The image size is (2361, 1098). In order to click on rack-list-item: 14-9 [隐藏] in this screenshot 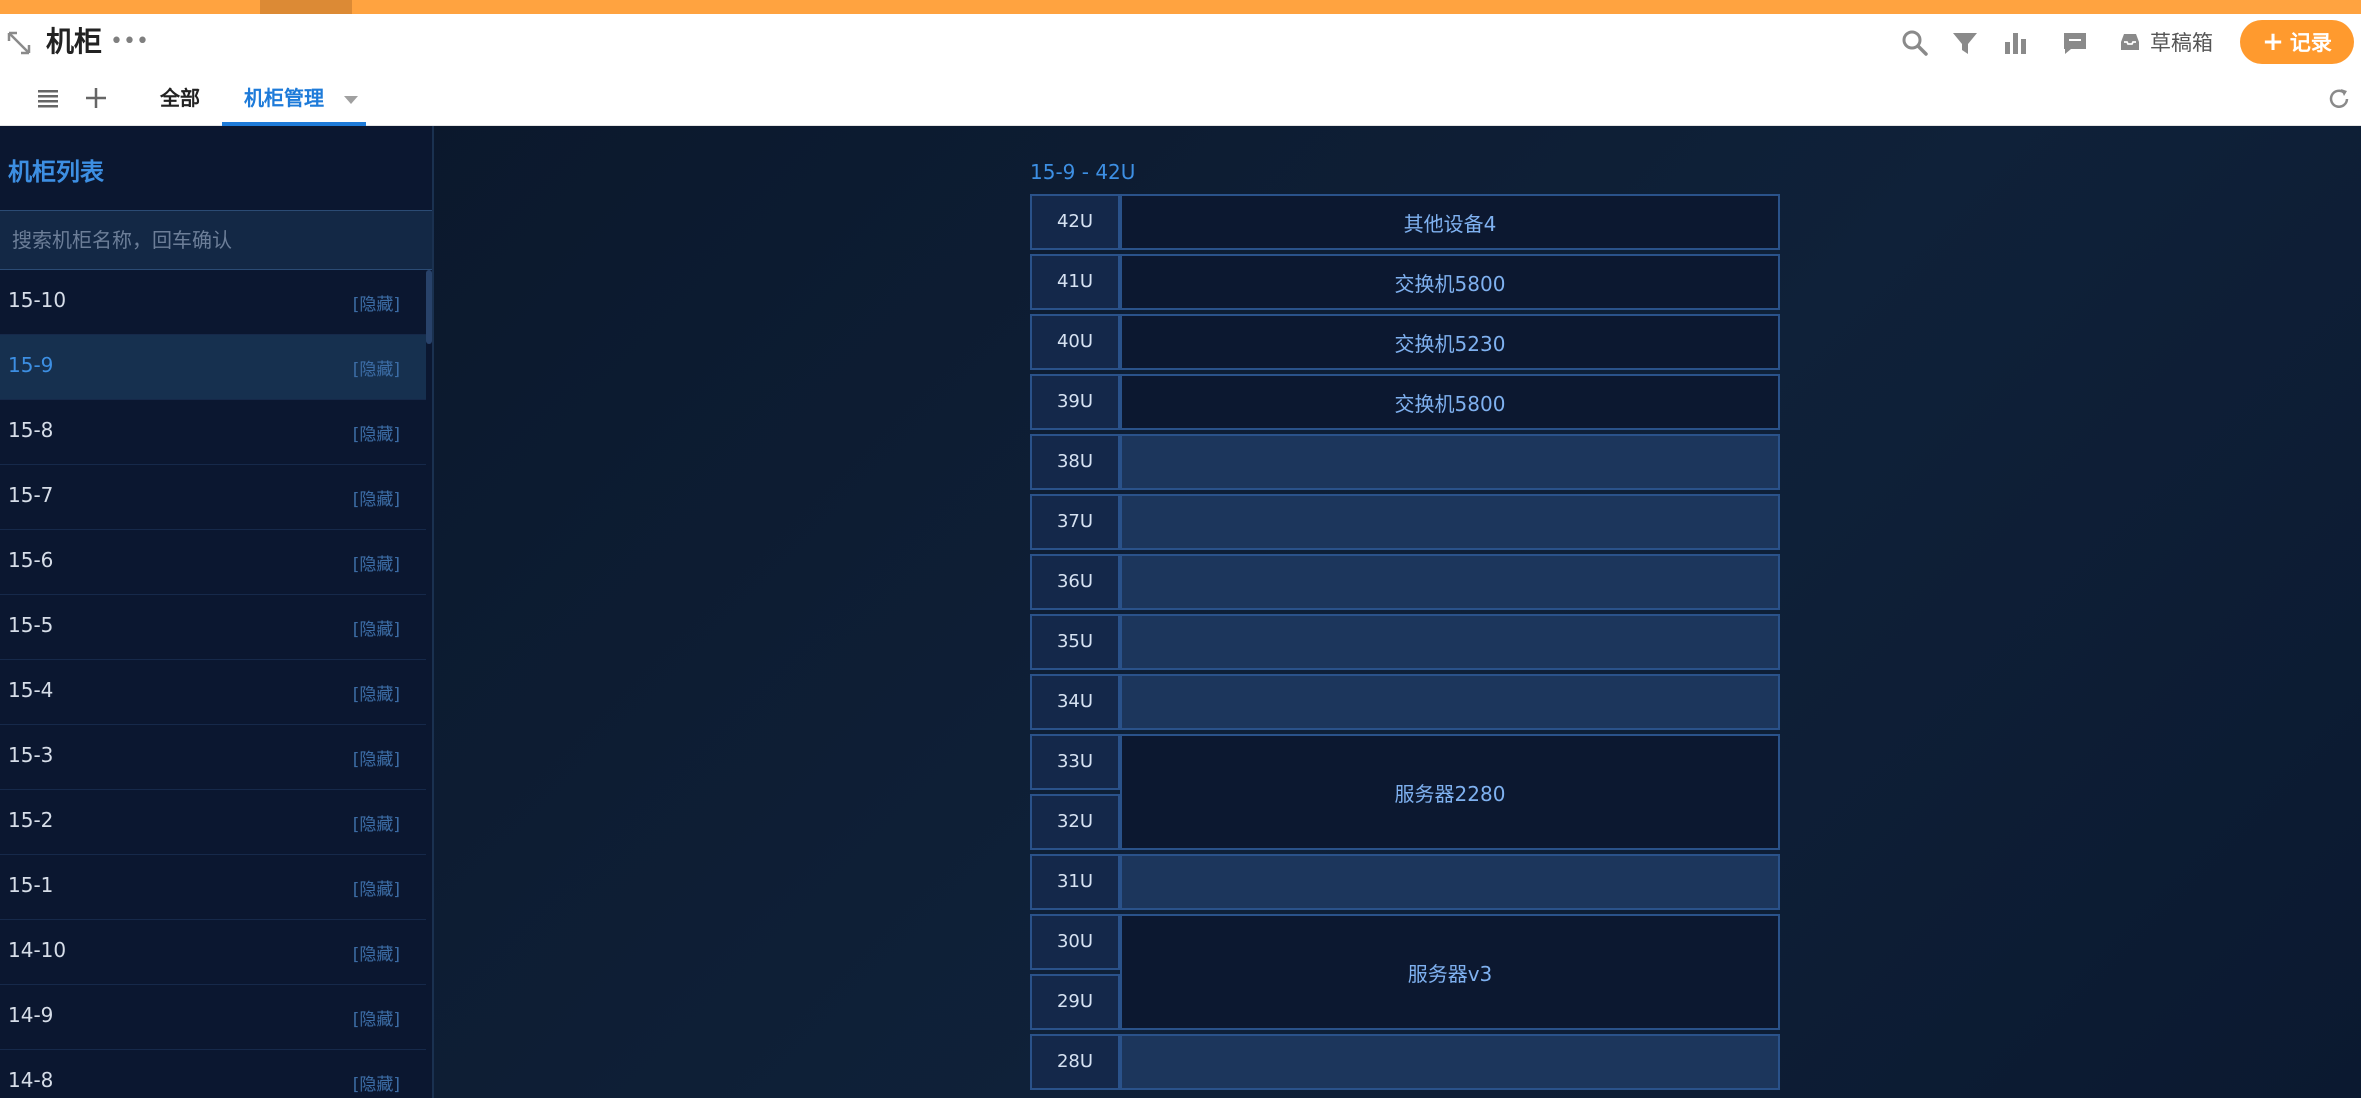, I will do `click(213, 1017)`.